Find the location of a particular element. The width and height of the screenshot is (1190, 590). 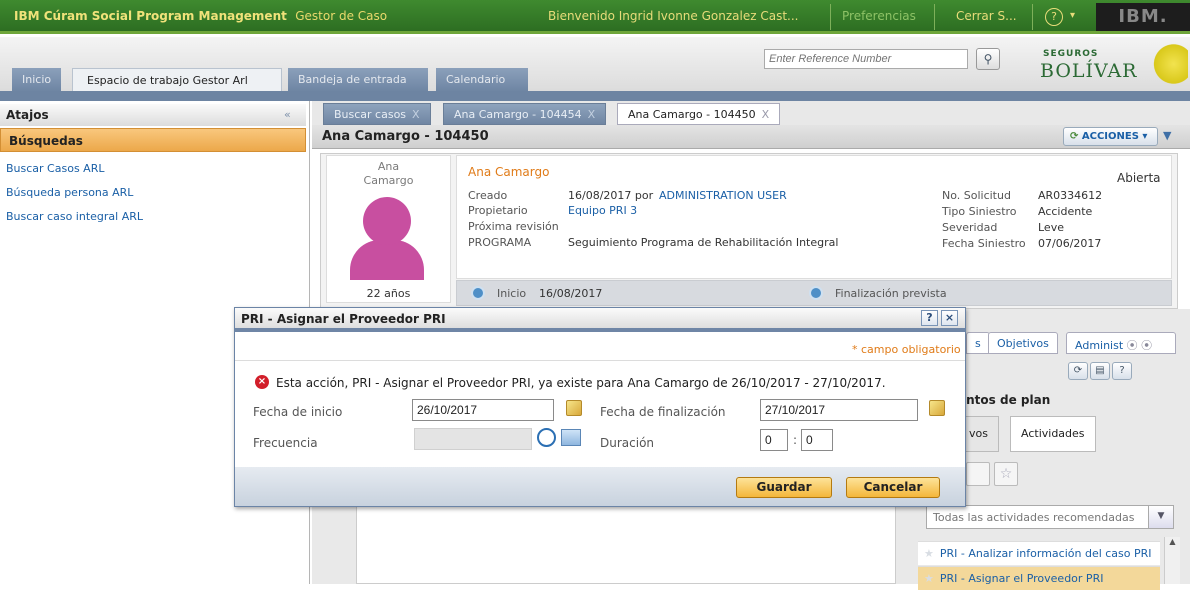

person-card-name: Ana Camargo is located at coordinates (388, 173).